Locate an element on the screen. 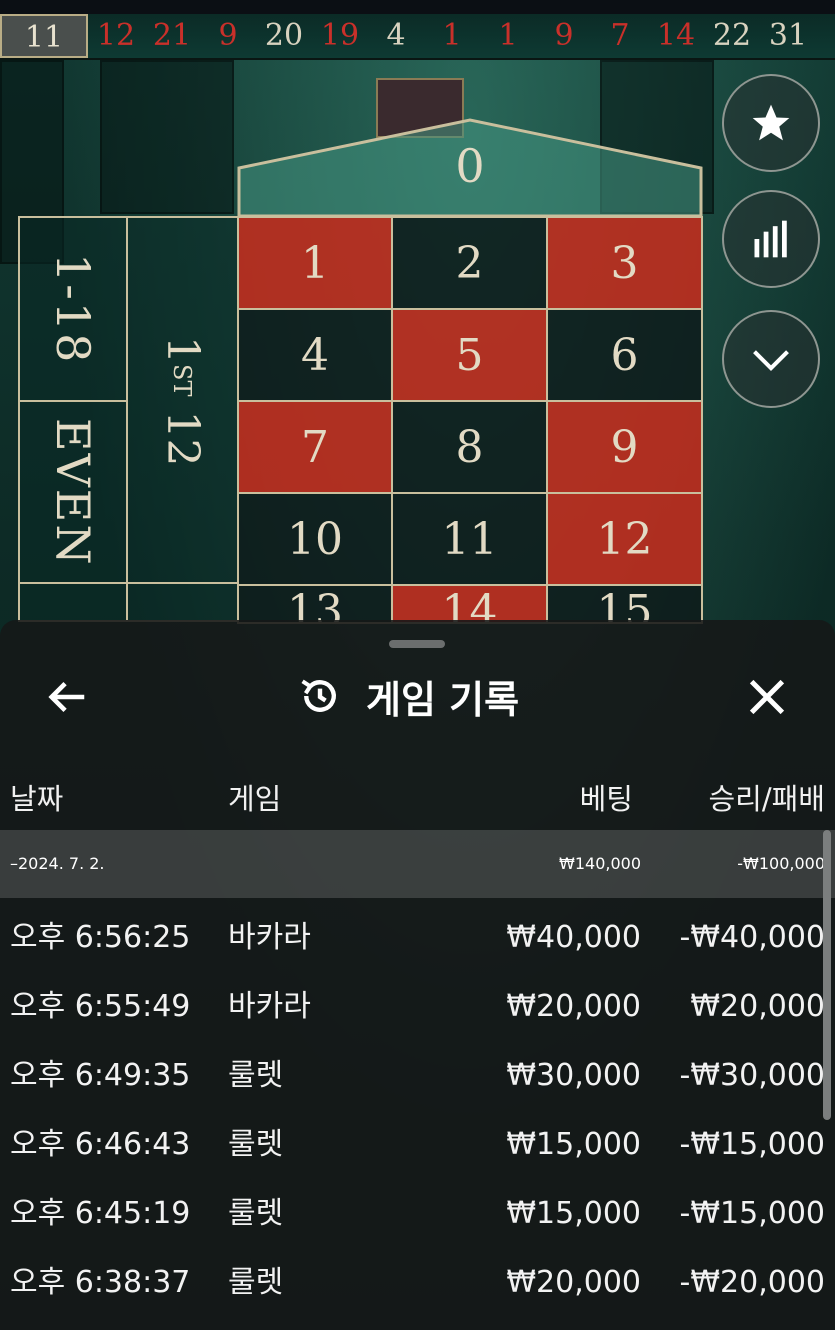  row-result: -₩20,000 is located at coordinates (752, 1282).